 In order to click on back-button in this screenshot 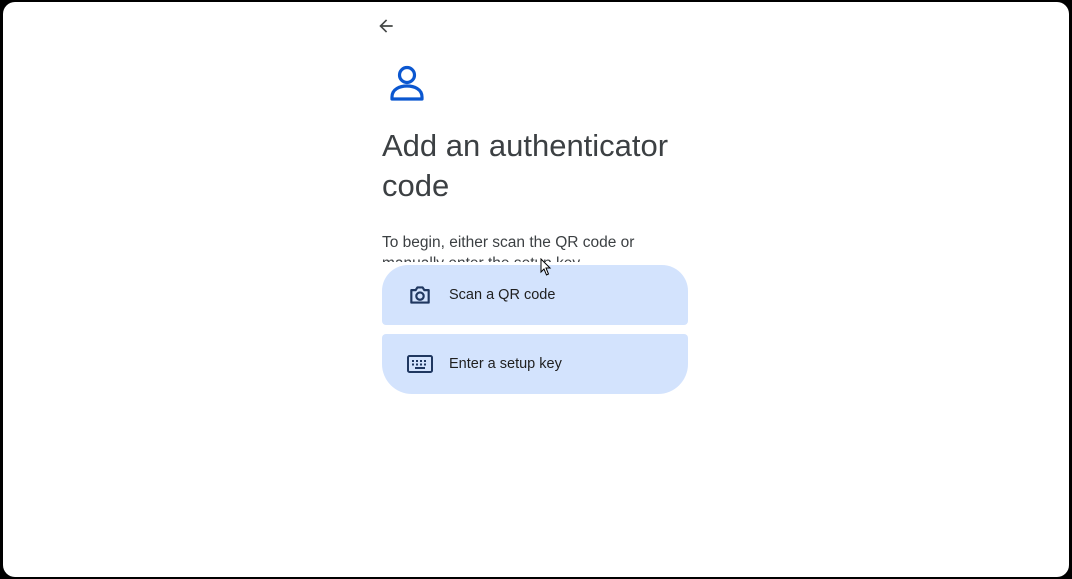, I will do `click(386, 26)`.